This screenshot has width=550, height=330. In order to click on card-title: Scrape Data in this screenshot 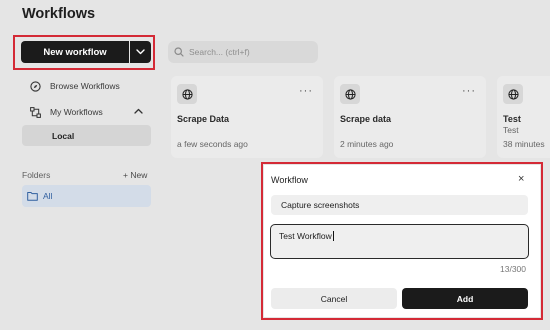, I will do `click(203, 119)`.